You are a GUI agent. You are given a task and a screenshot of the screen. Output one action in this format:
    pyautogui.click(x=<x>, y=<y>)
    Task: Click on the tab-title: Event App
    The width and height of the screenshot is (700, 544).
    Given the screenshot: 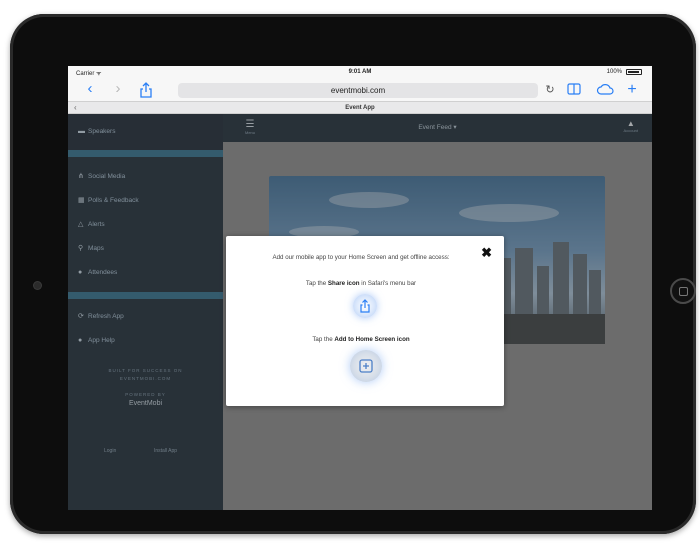 What is the action you would take?
    pyautogui.click(x=360, y=108)
    